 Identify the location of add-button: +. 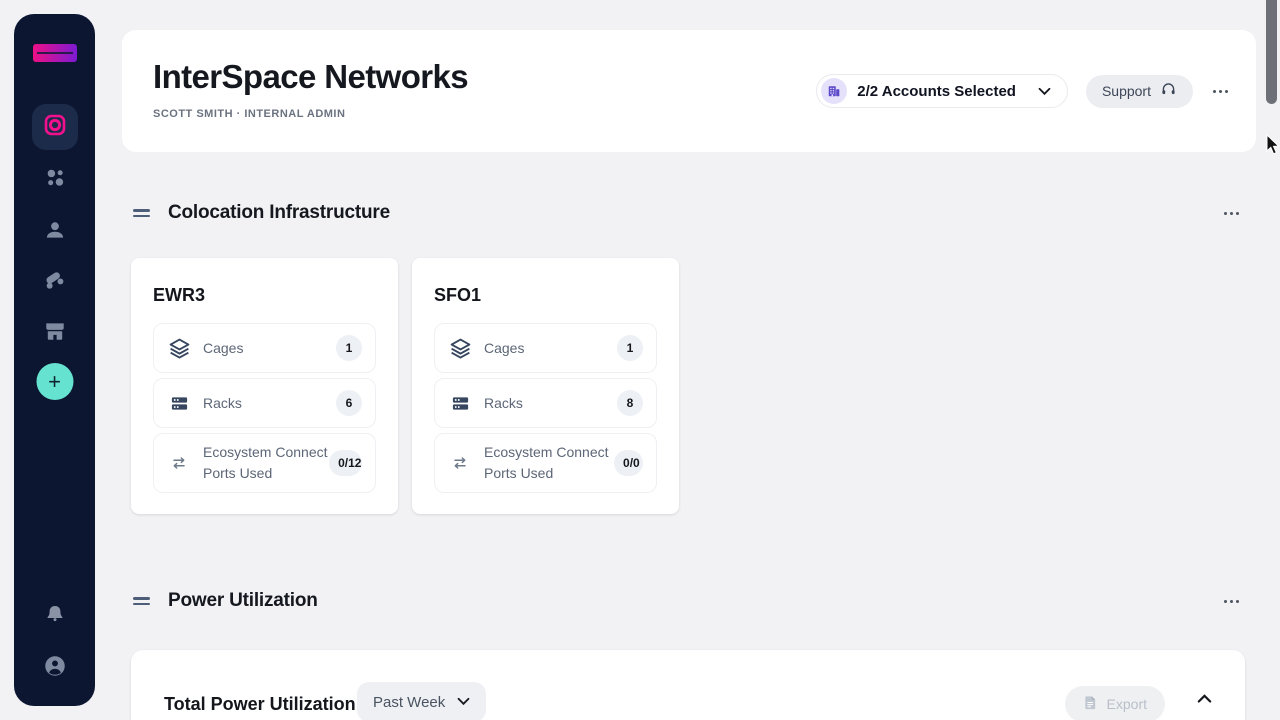
(54, 381).